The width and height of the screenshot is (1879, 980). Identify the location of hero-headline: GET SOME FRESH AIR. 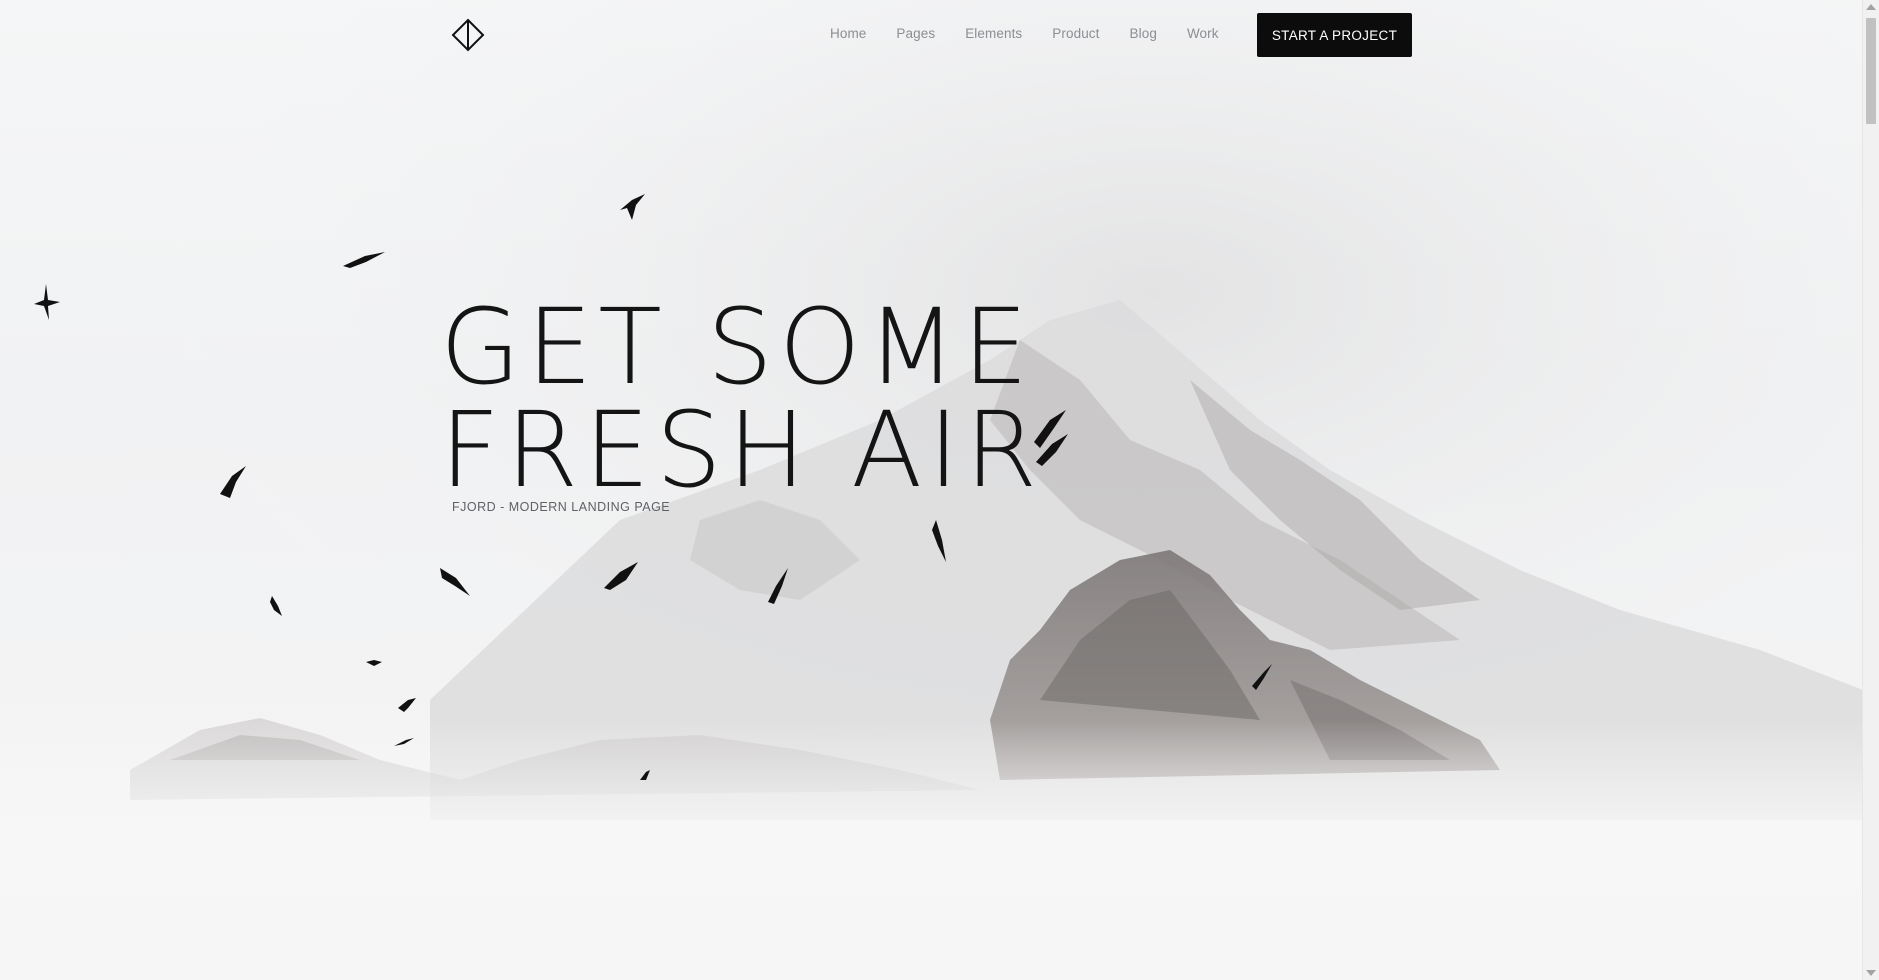
(742, 398).